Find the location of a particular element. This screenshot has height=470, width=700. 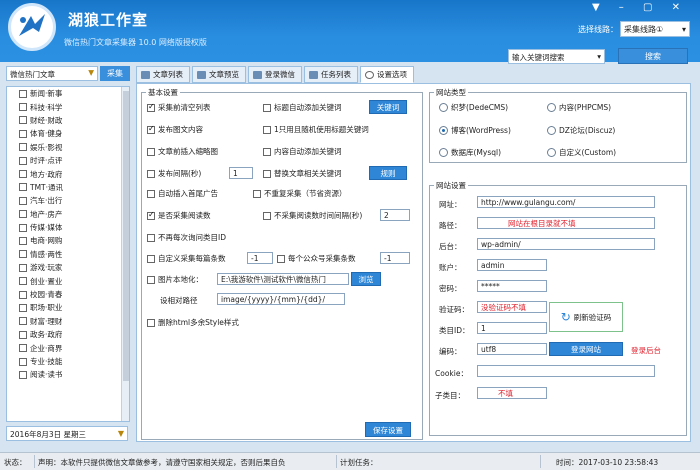

site-type-option: 织梦(DedeCMS) is located at coordinates (473, 107).